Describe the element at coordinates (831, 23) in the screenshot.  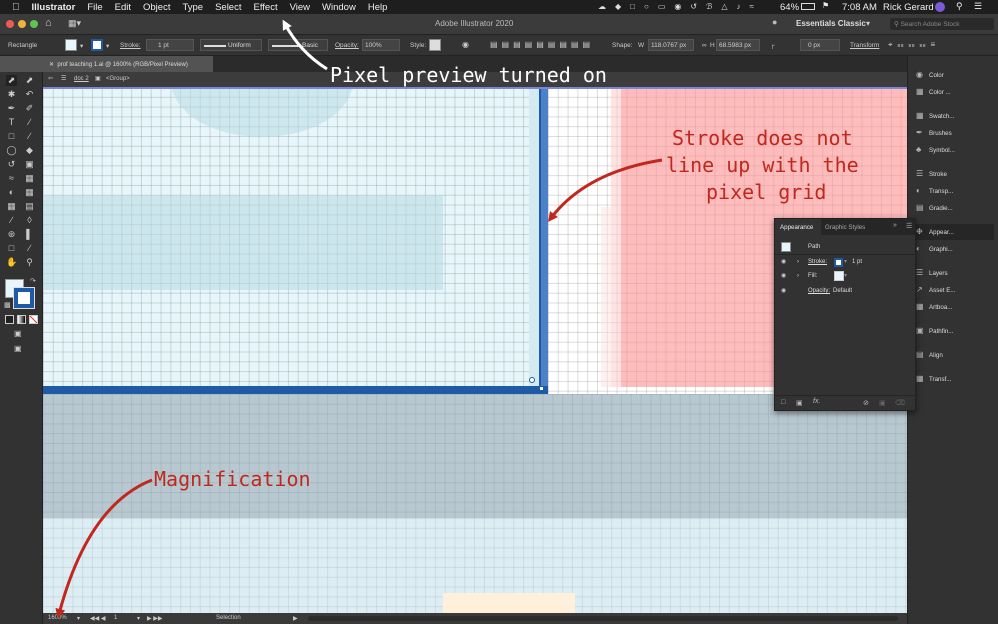
I see `workspace-switcher: Essentials Classic` at that location.